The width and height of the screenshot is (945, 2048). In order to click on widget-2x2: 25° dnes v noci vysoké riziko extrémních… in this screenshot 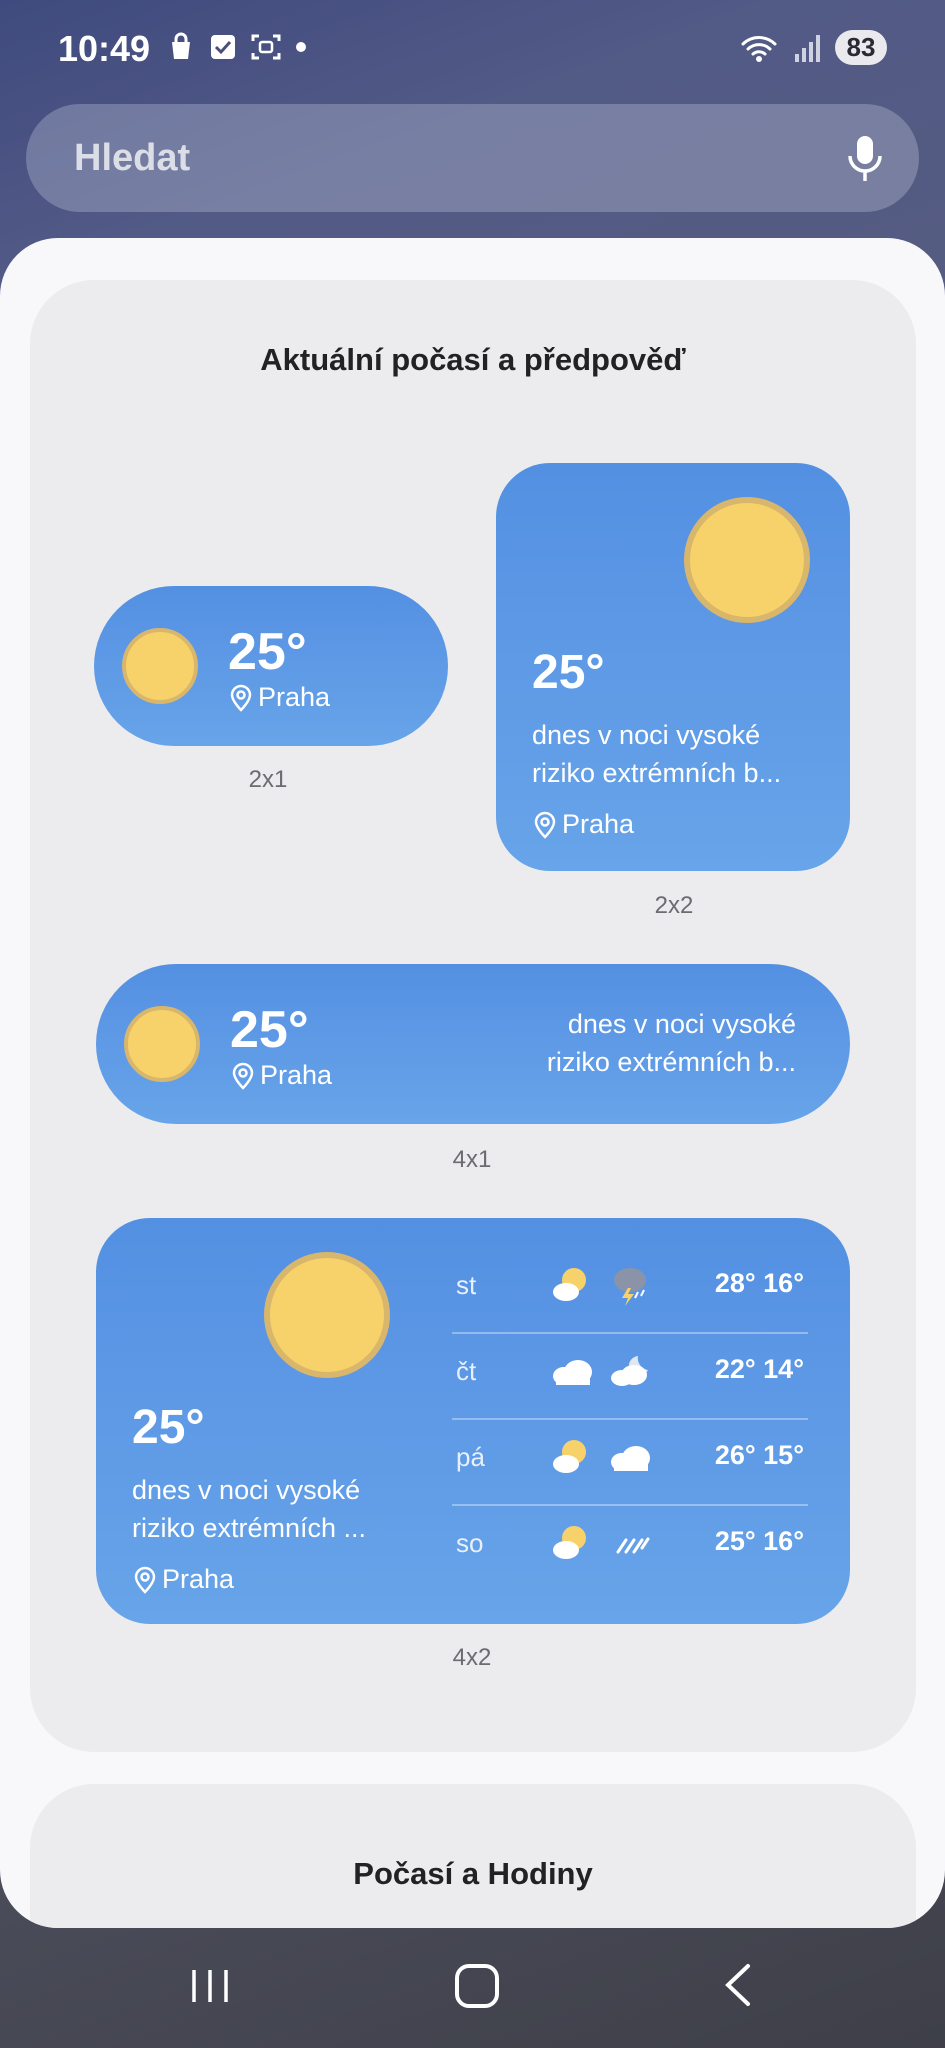, I will do `click(673, 667)`.